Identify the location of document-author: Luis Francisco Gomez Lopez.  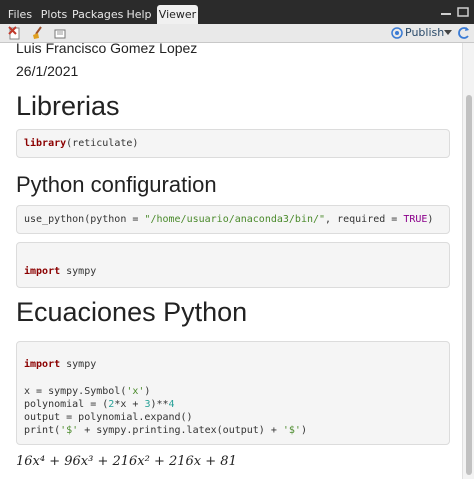
(107, 49).